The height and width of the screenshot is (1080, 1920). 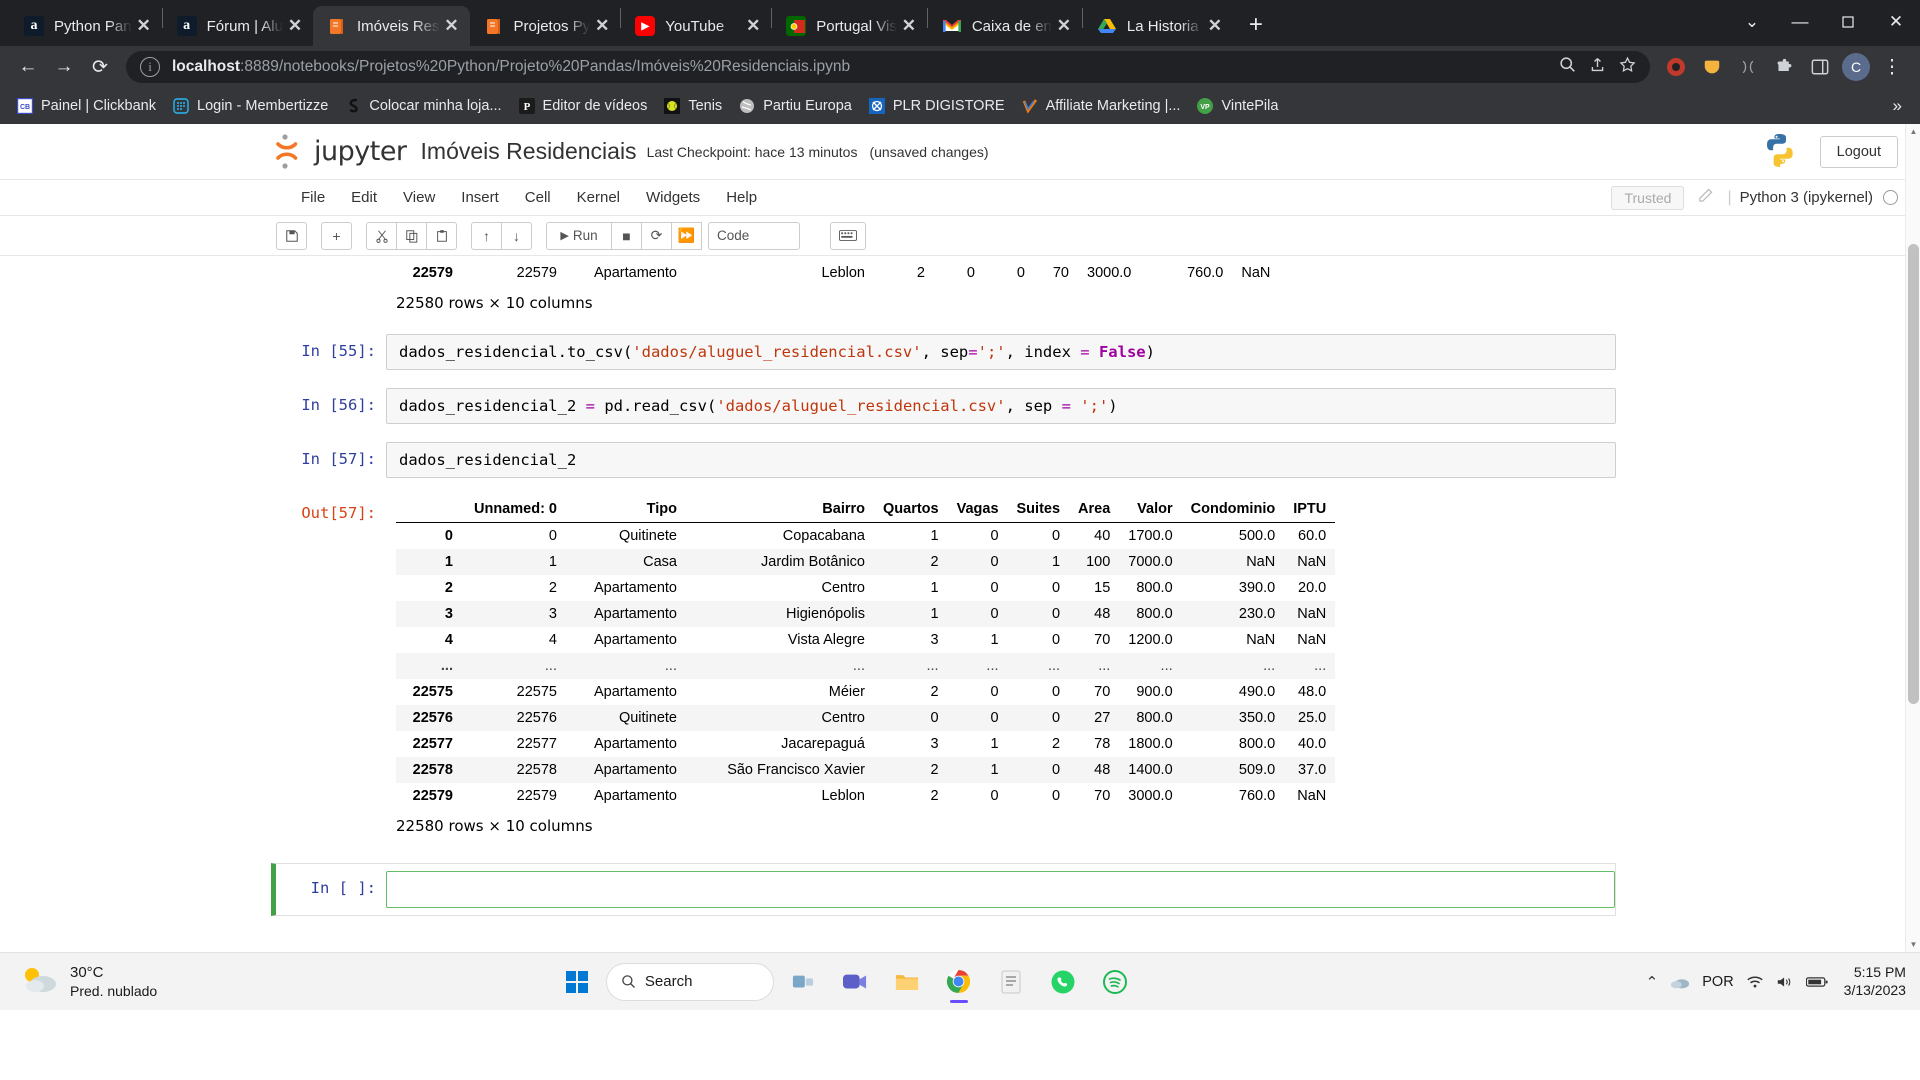 I want to click on save-button, so click(x=291, y=235).